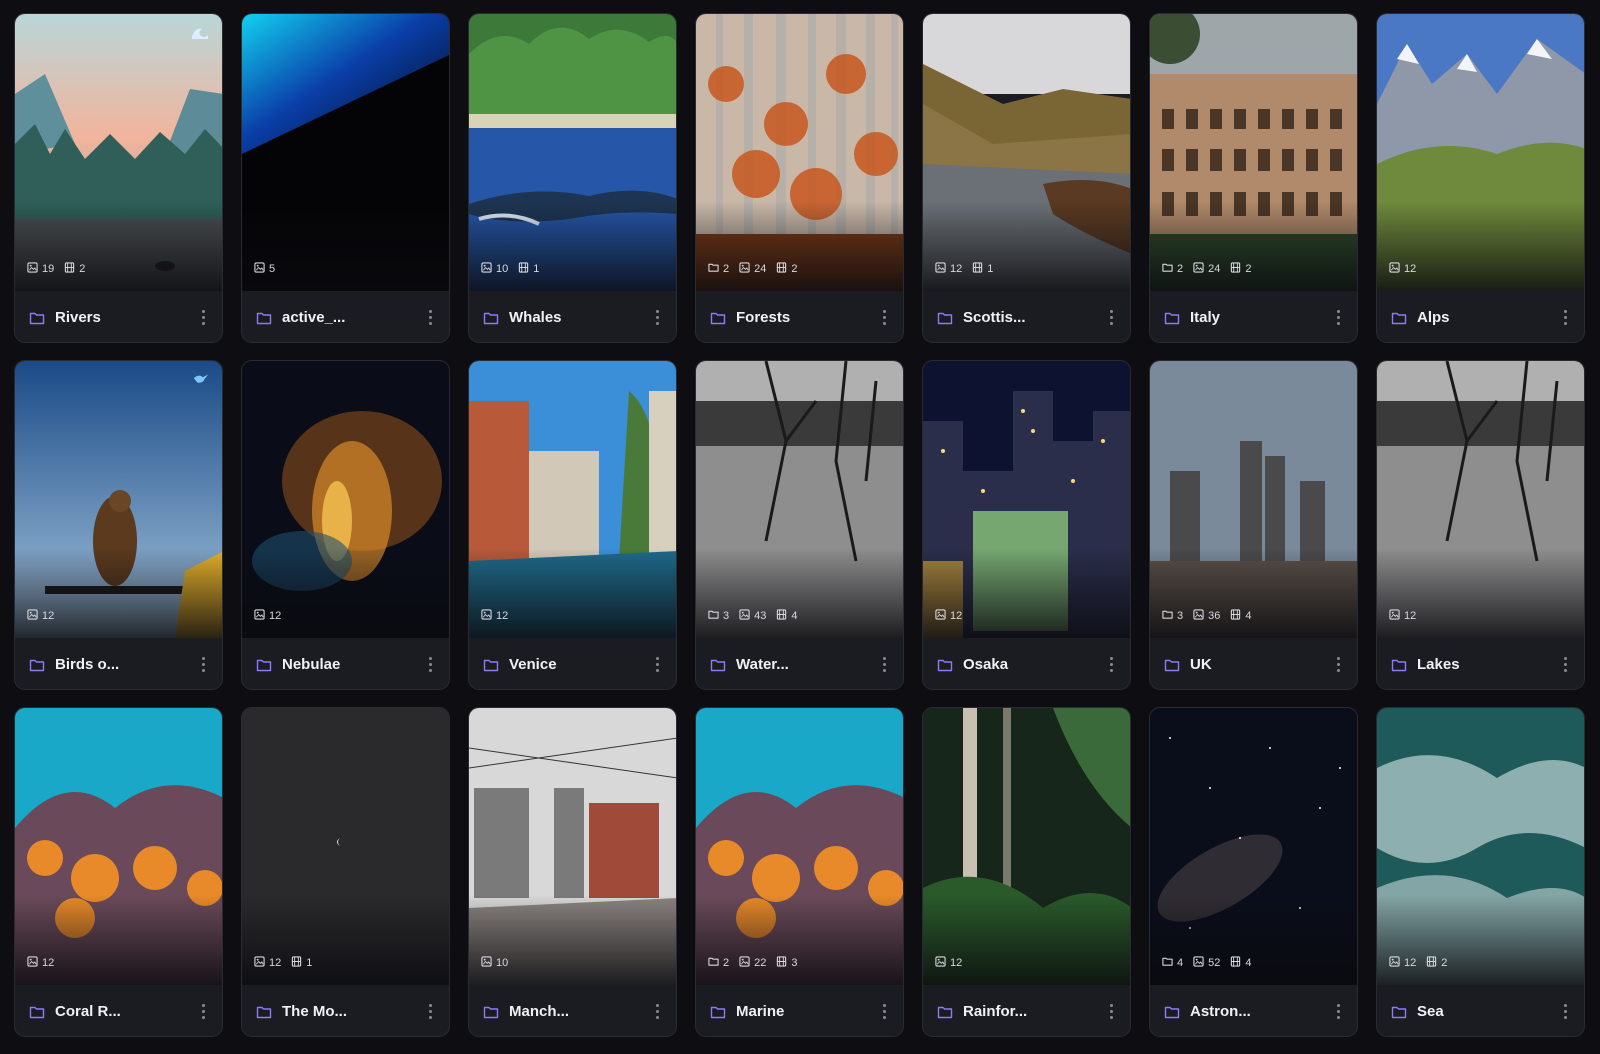  I want to click on album-card: 2 24 2 Italy, so click(1253, 178).